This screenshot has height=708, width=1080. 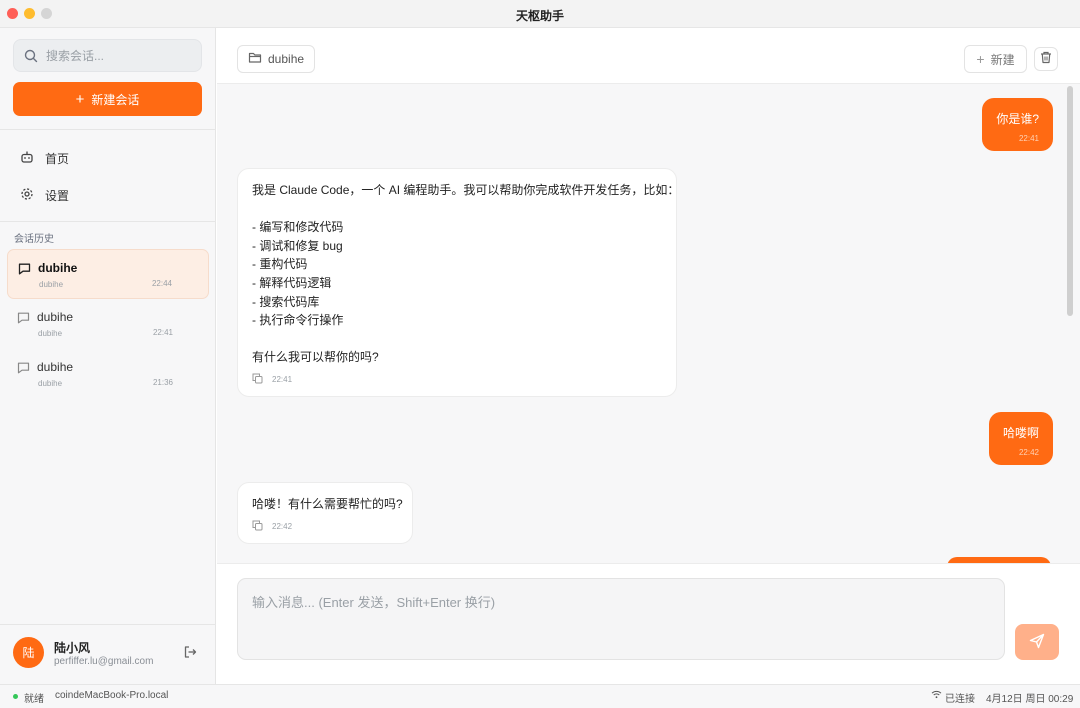 I want to click on history-section-label: 会话历史, so click(x=34, y=239).